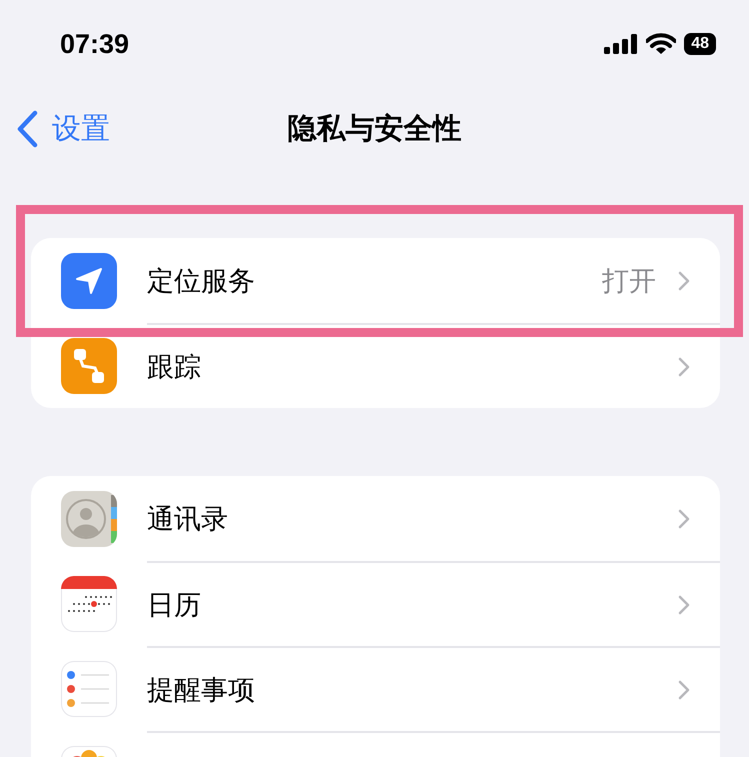 The width and height of the screenshot is (749, 757). What do you see at coordinates (89, 688) in the screenshot?
I see `reminders-list-icon` at bounding box center [89, 688].